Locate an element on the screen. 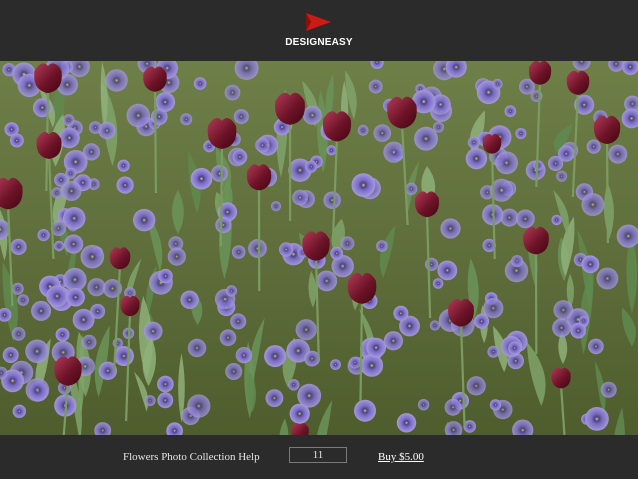 This screenshot has height=479, width=638. page-number-field: 11 is located at coordinates (318, 455).